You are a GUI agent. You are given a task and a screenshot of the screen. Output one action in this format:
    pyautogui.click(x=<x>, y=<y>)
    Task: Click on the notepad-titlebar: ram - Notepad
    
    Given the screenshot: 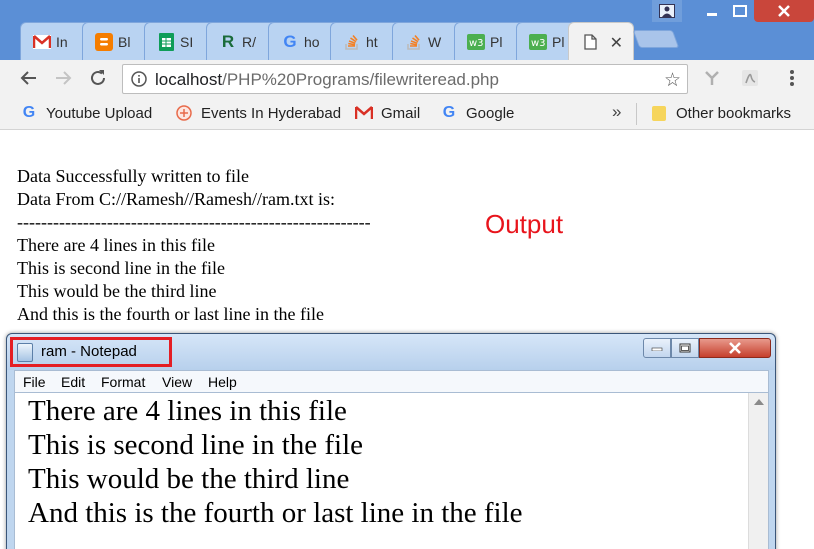 What is the action you would take?
    pyautogui.click(x=391, y=352)
    